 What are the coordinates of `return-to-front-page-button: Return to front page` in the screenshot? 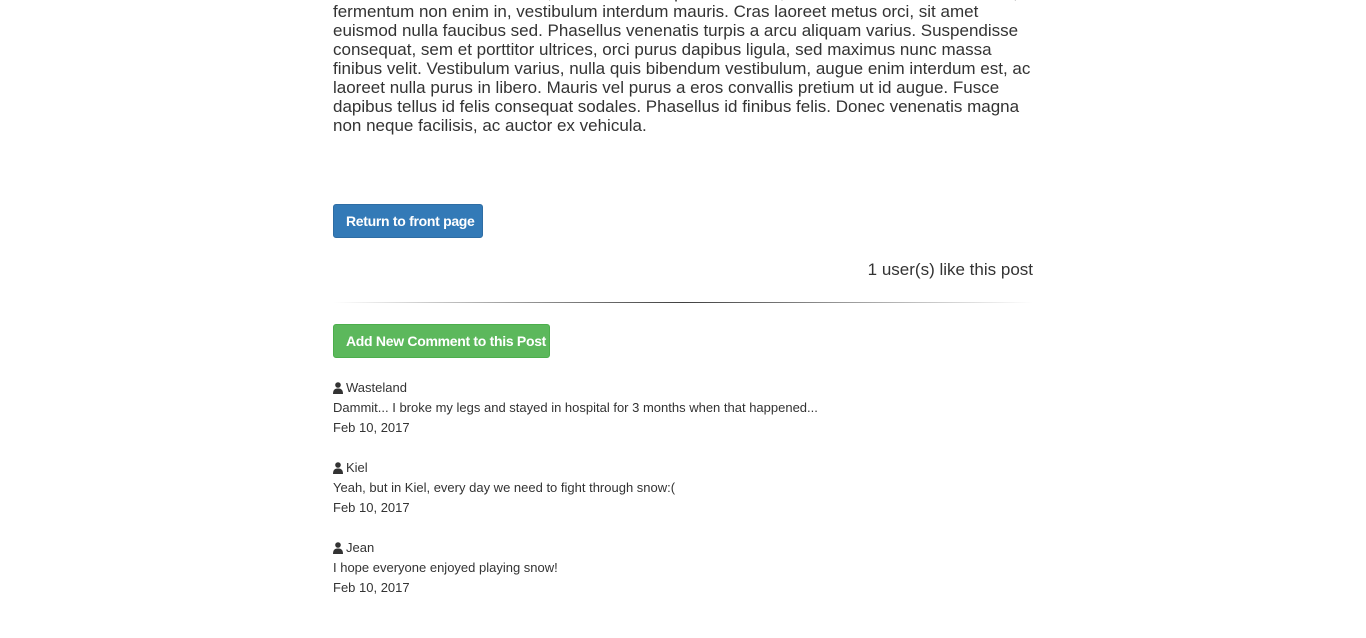 It's located at (408, 221).